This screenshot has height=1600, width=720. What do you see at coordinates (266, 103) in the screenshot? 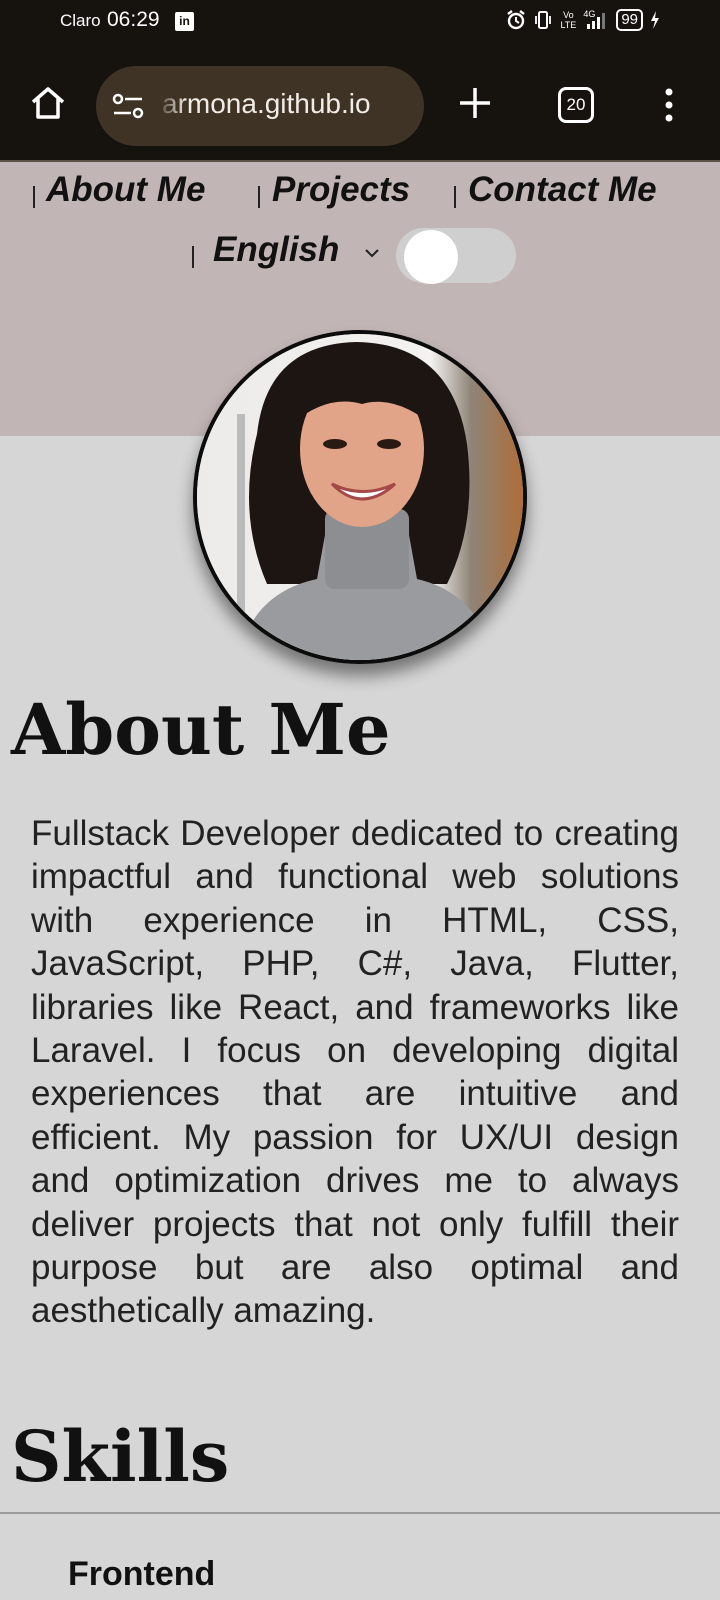
I see `url-text: armona.github.io` at bounding box center [266, 103].